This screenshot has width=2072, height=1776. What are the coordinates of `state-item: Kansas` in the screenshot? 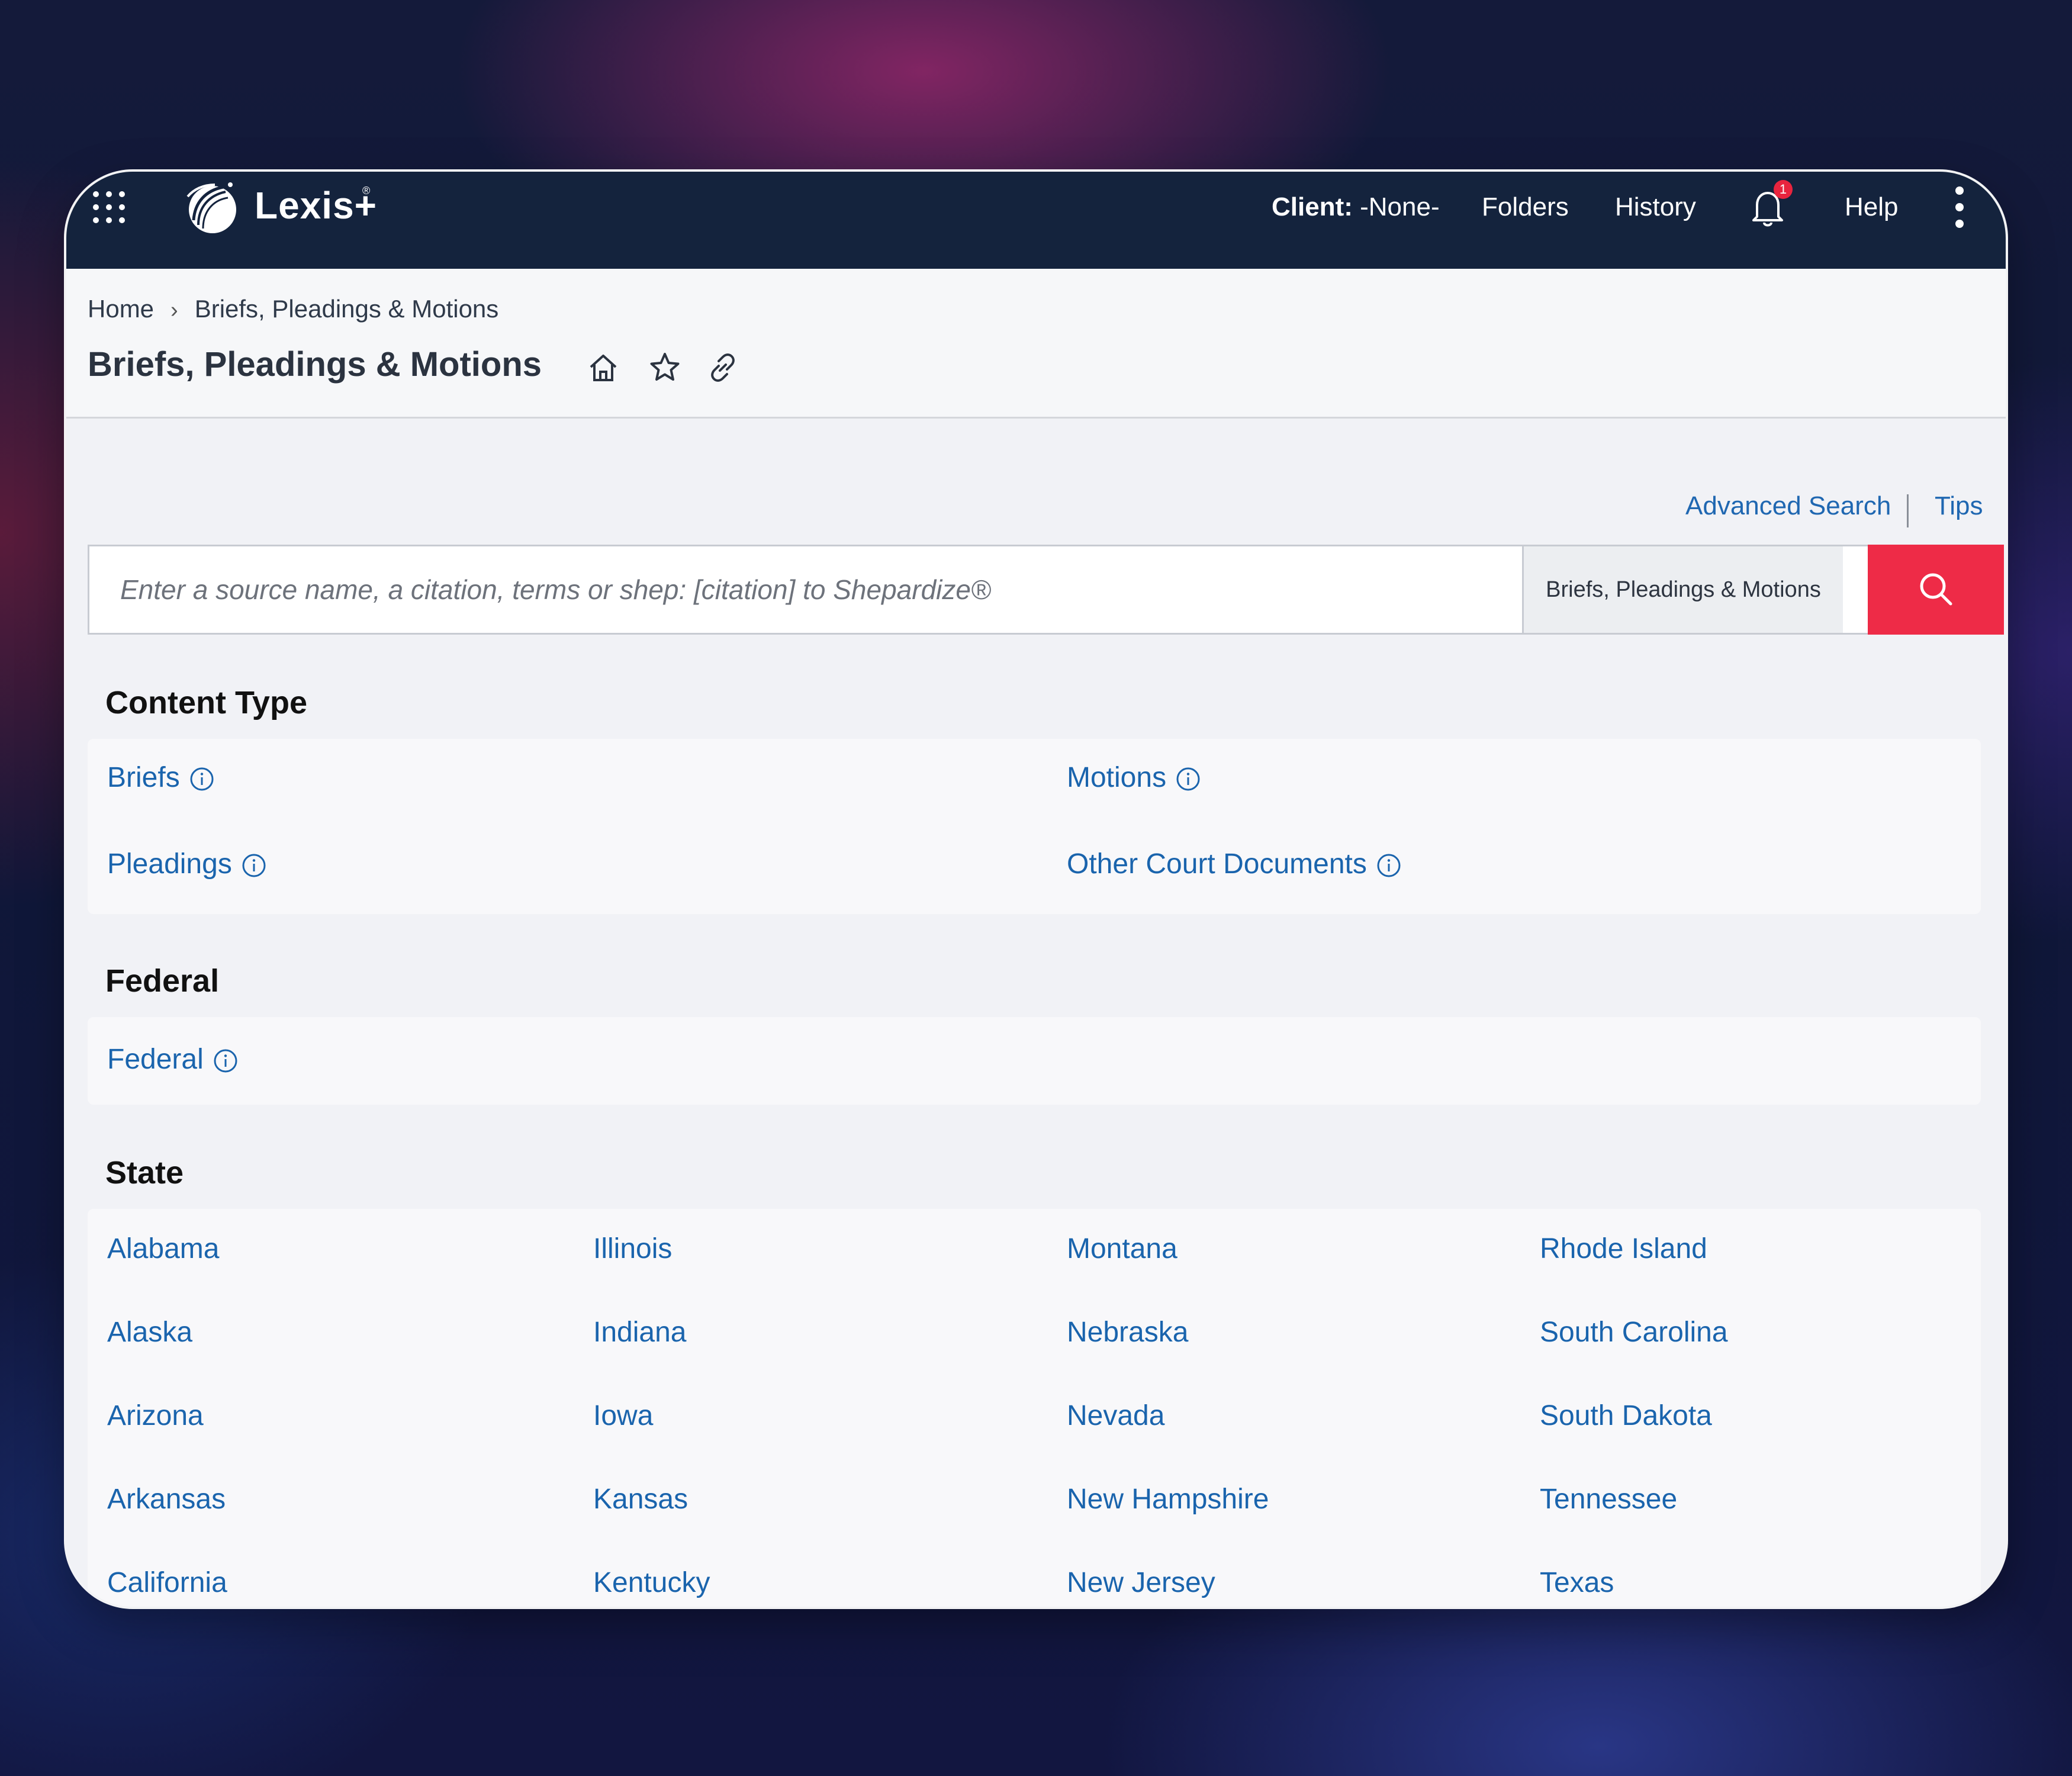 It's located at (640, 1499).